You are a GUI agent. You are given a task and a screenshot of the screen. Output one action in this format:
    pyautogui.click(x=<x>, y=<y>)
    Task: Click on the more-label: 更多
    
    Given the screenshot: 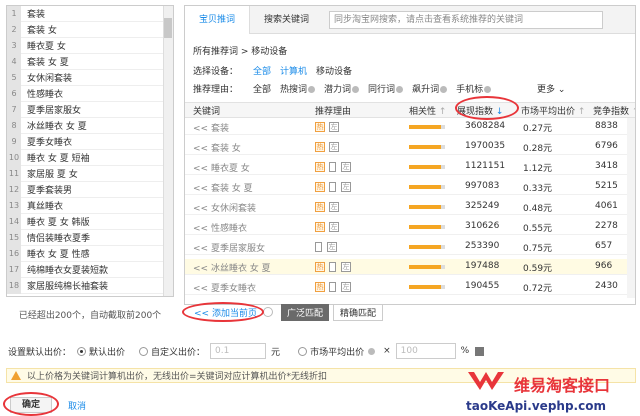 What is the action you would take?
    pyautogui.click(x=546, y=90)
    